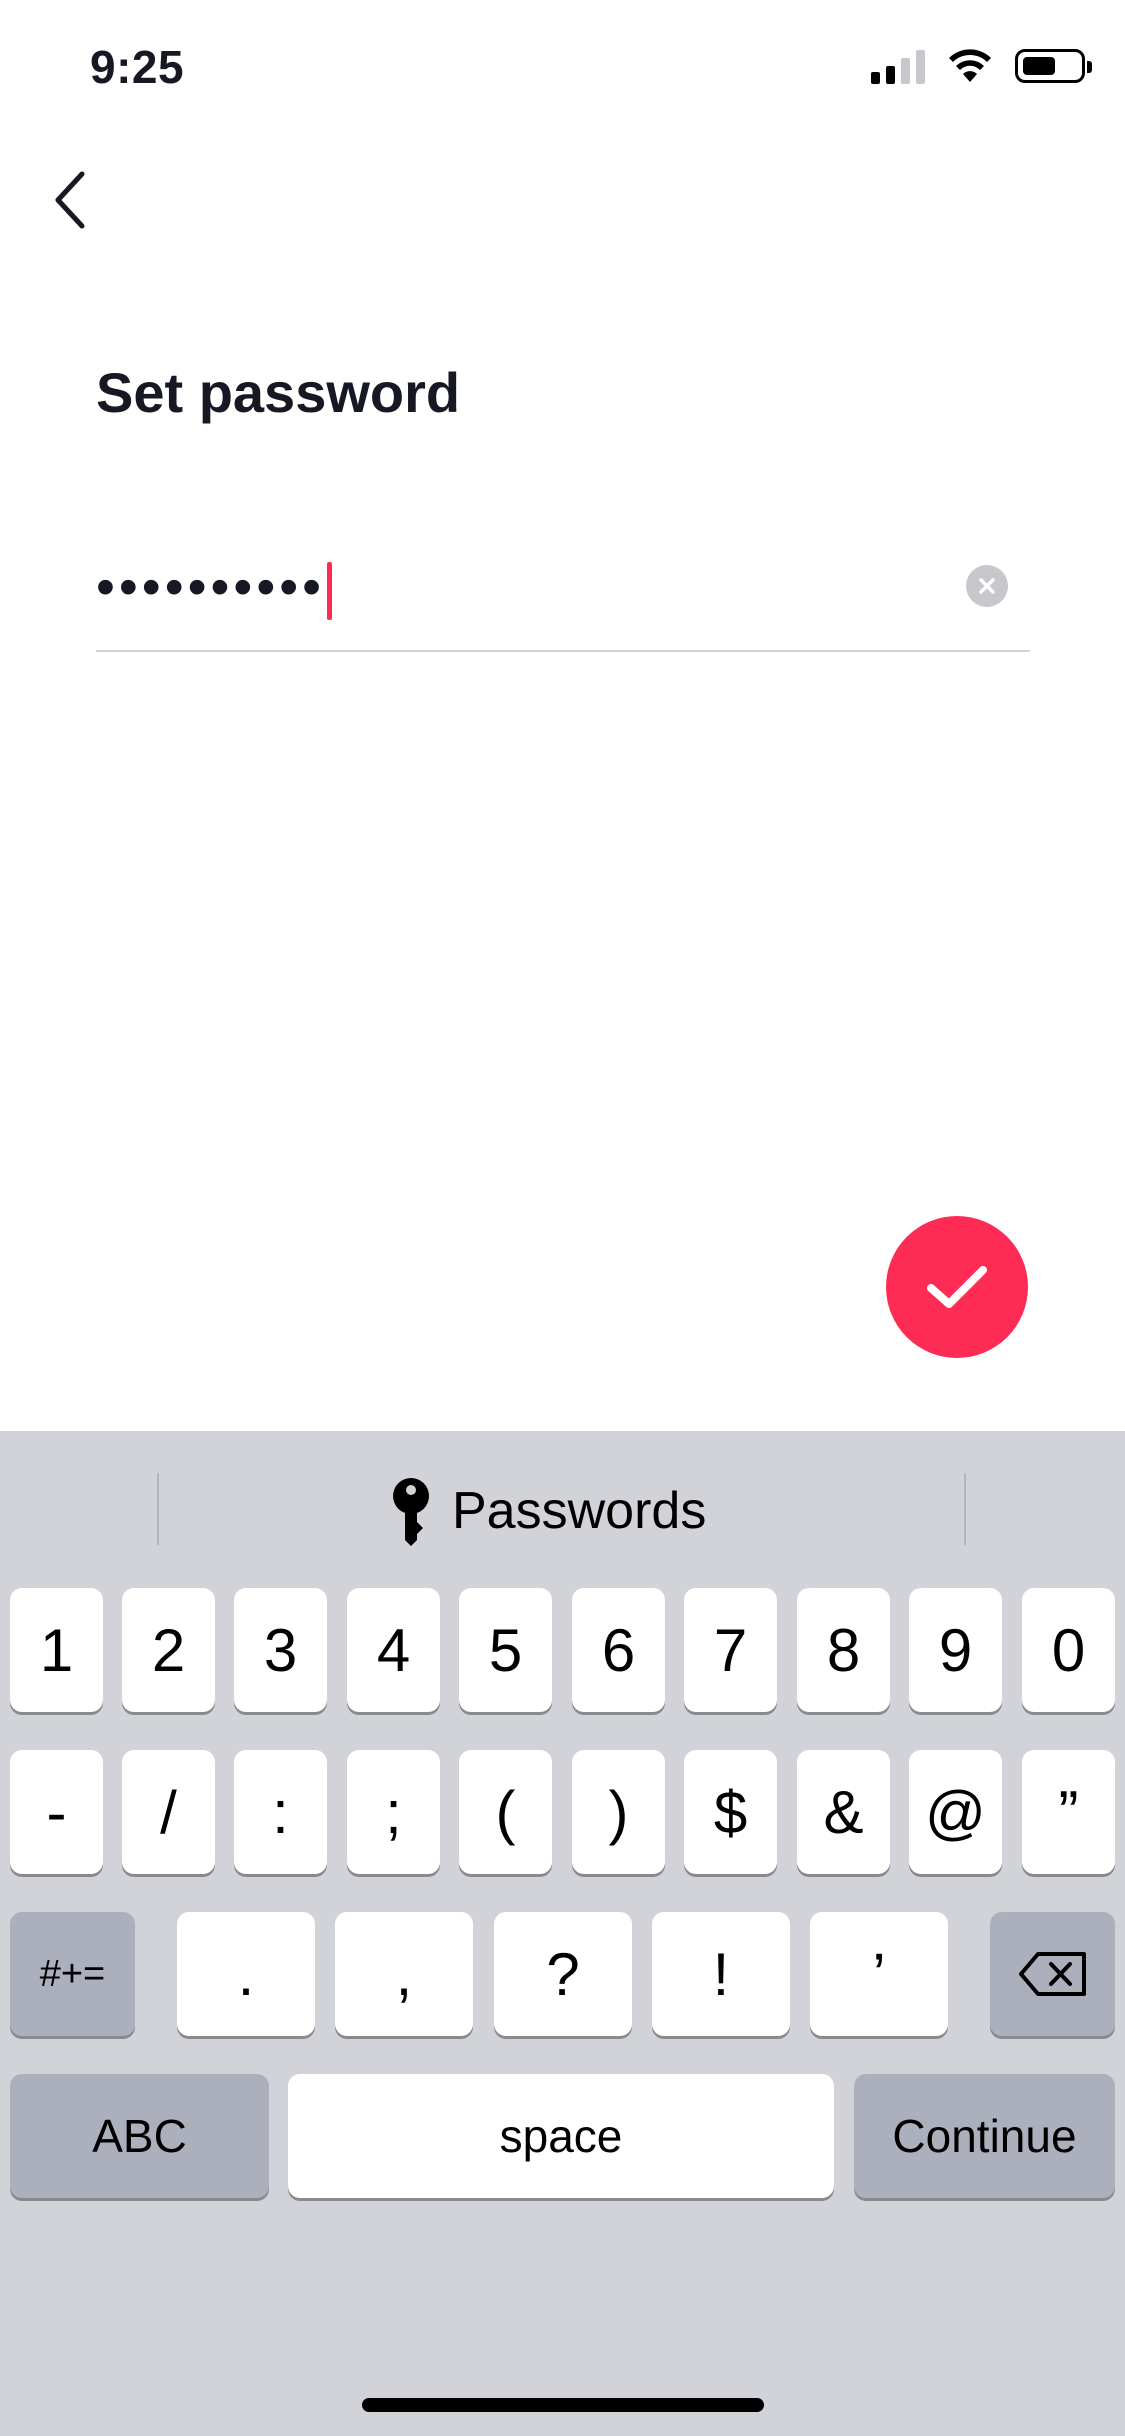 The height and width of the screenshot is (2436, 1125). Describe the element at coordinates (246, 1974) in the screenshot. I see `key-period: .` at that location.